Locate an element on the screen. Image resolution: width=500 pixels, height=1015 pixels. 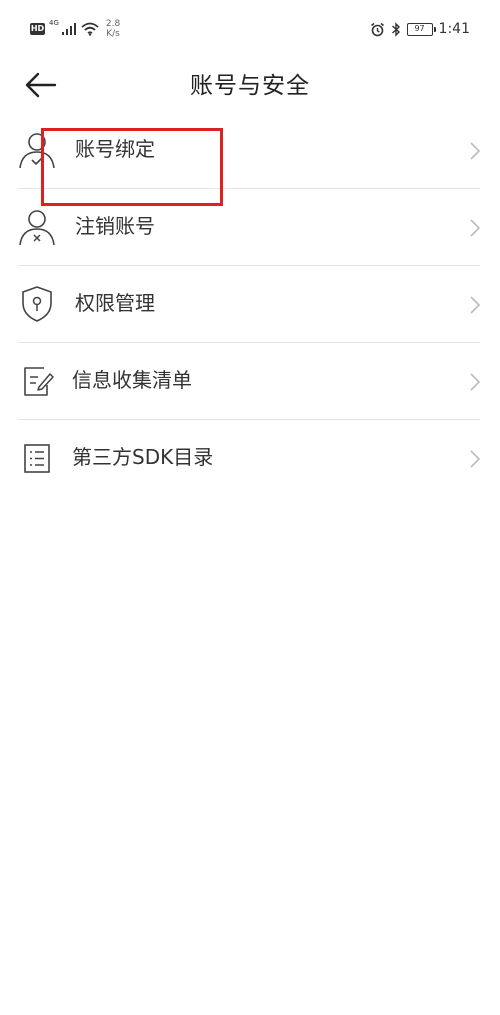
hd-badge: HD is located at coordinates (37, 29).